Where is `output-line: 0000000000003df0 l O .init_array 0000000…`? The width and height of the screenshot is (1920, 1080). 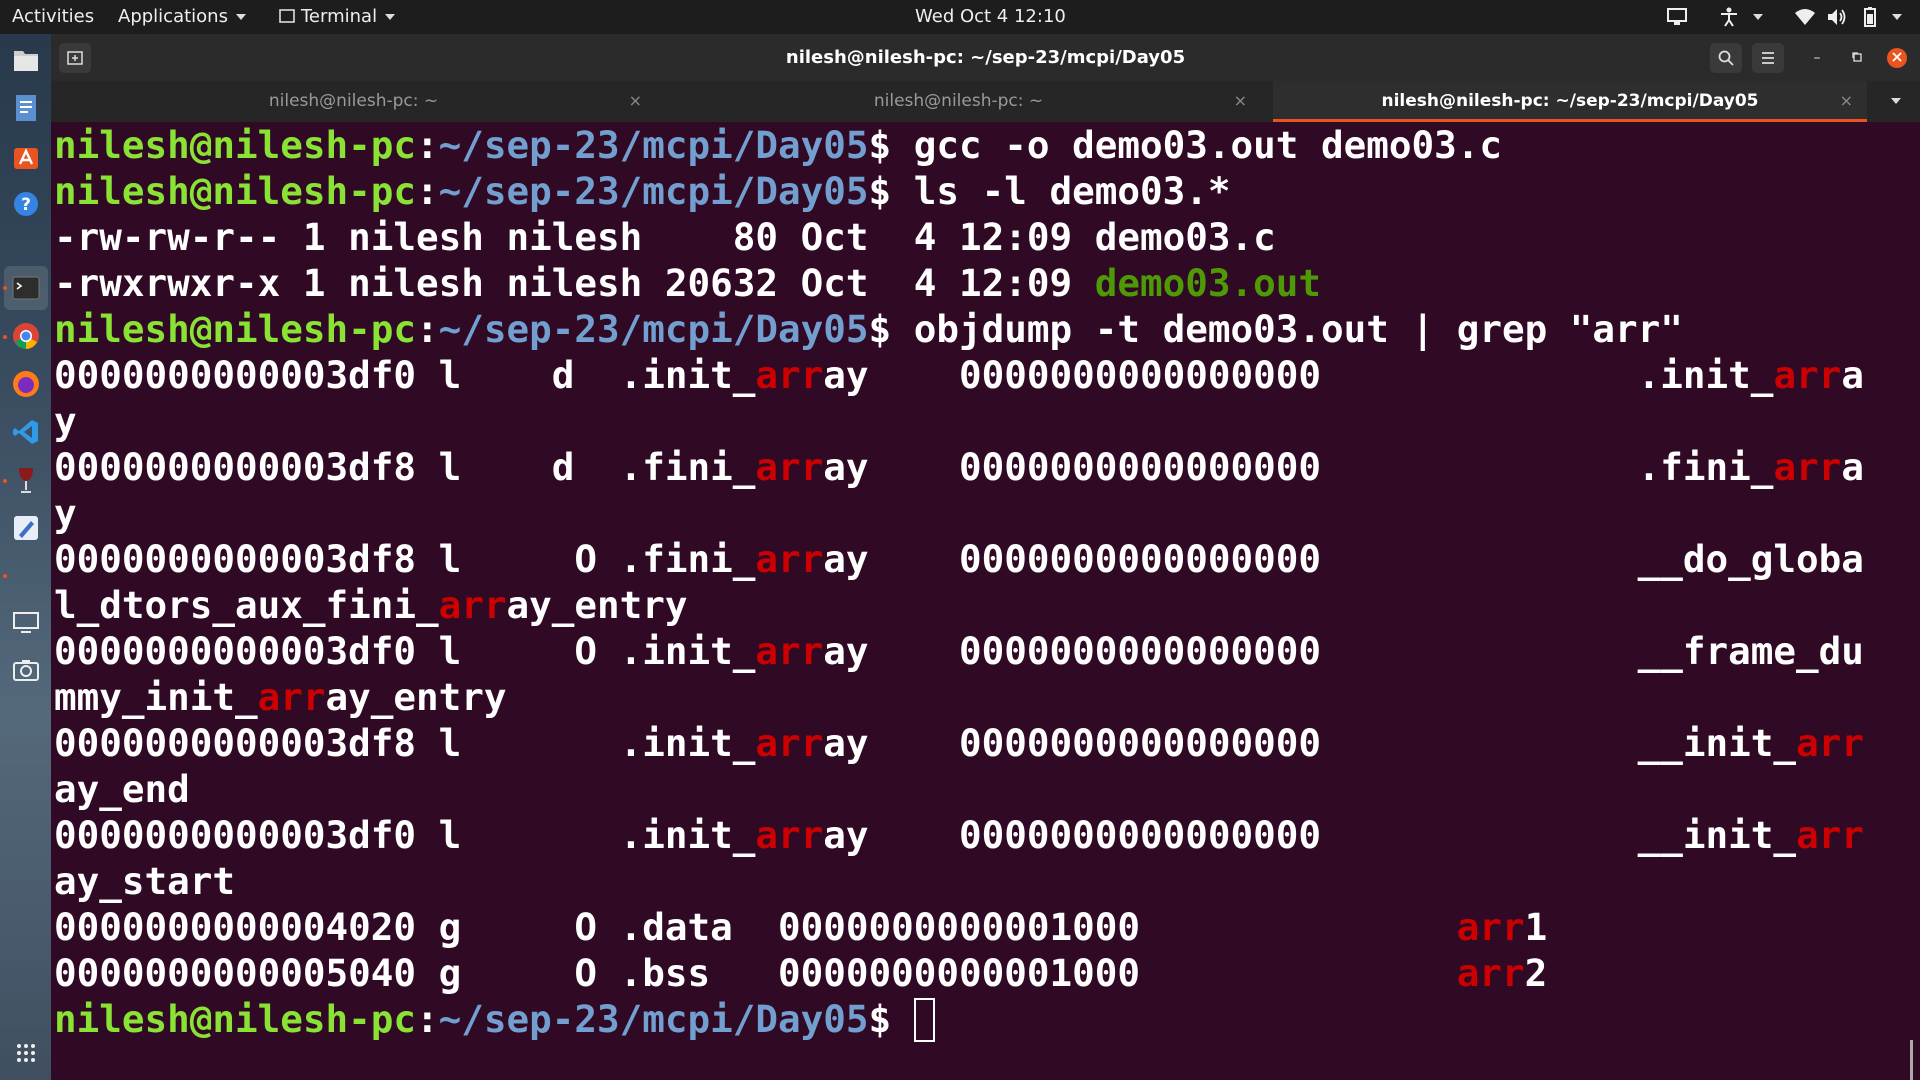
output-line: 0000000000003df0 l O .init_array 0000000… is located at coordinates (980, 651).